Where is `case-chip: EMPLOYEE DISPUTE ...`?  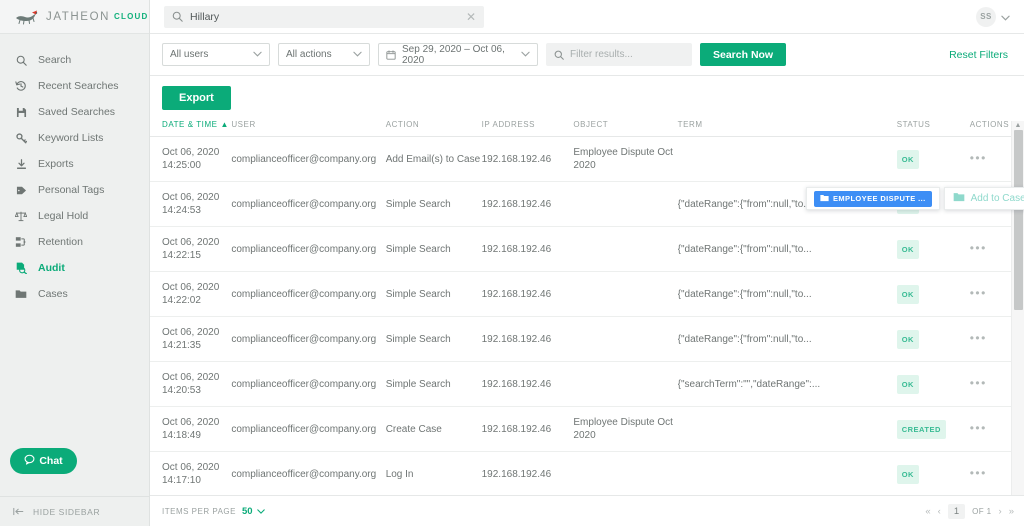 case-chip: EMPLOYEE DISPUTE ... is located at coordinates (873, 198).